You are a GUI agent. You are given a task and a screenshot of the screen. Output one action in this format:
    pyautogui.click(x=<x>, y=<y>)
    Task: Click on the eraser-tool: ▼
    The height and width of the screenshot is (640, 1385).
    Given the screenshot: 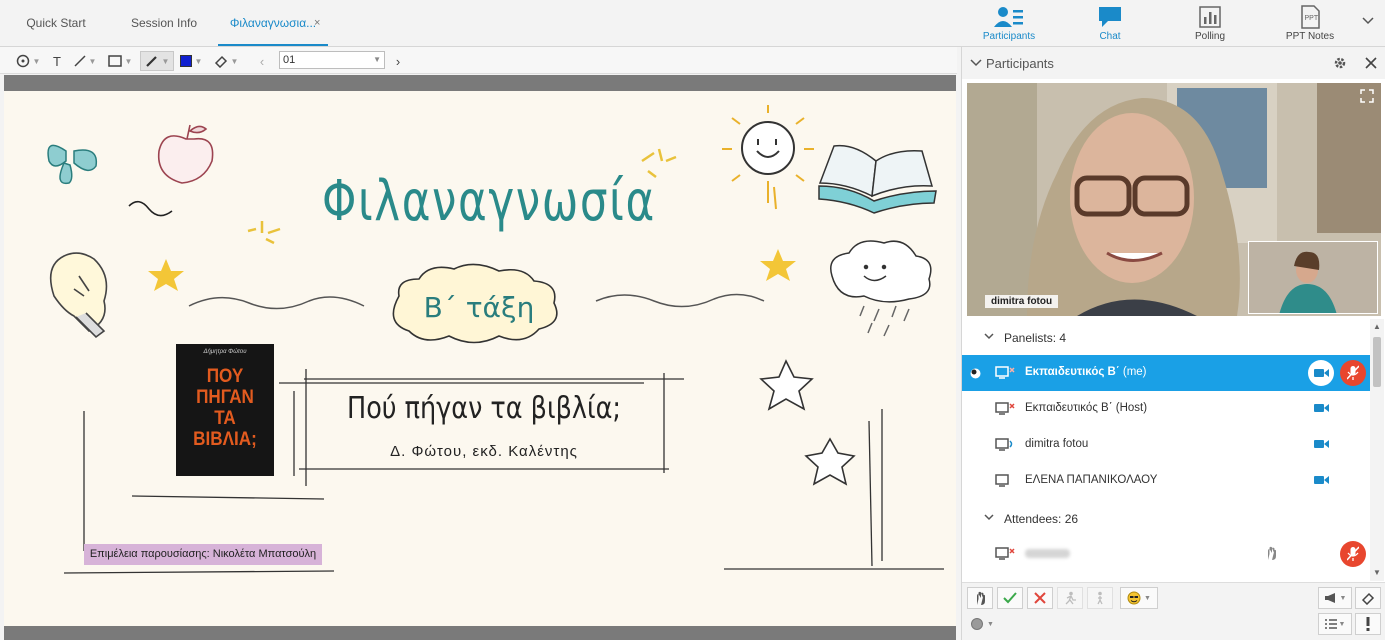 What is the action you would take?
    pyautogui.click(x=226, y=61)
    